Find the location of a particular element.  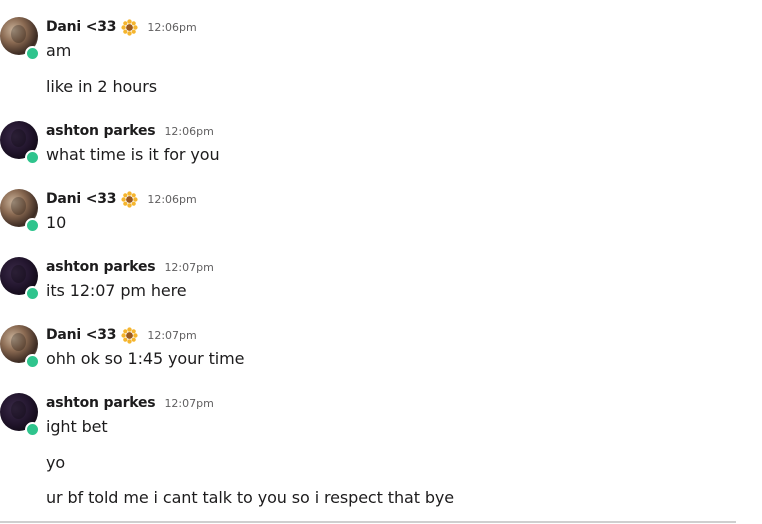

message-text: what time is it for you is located at coordinates (133, 154).